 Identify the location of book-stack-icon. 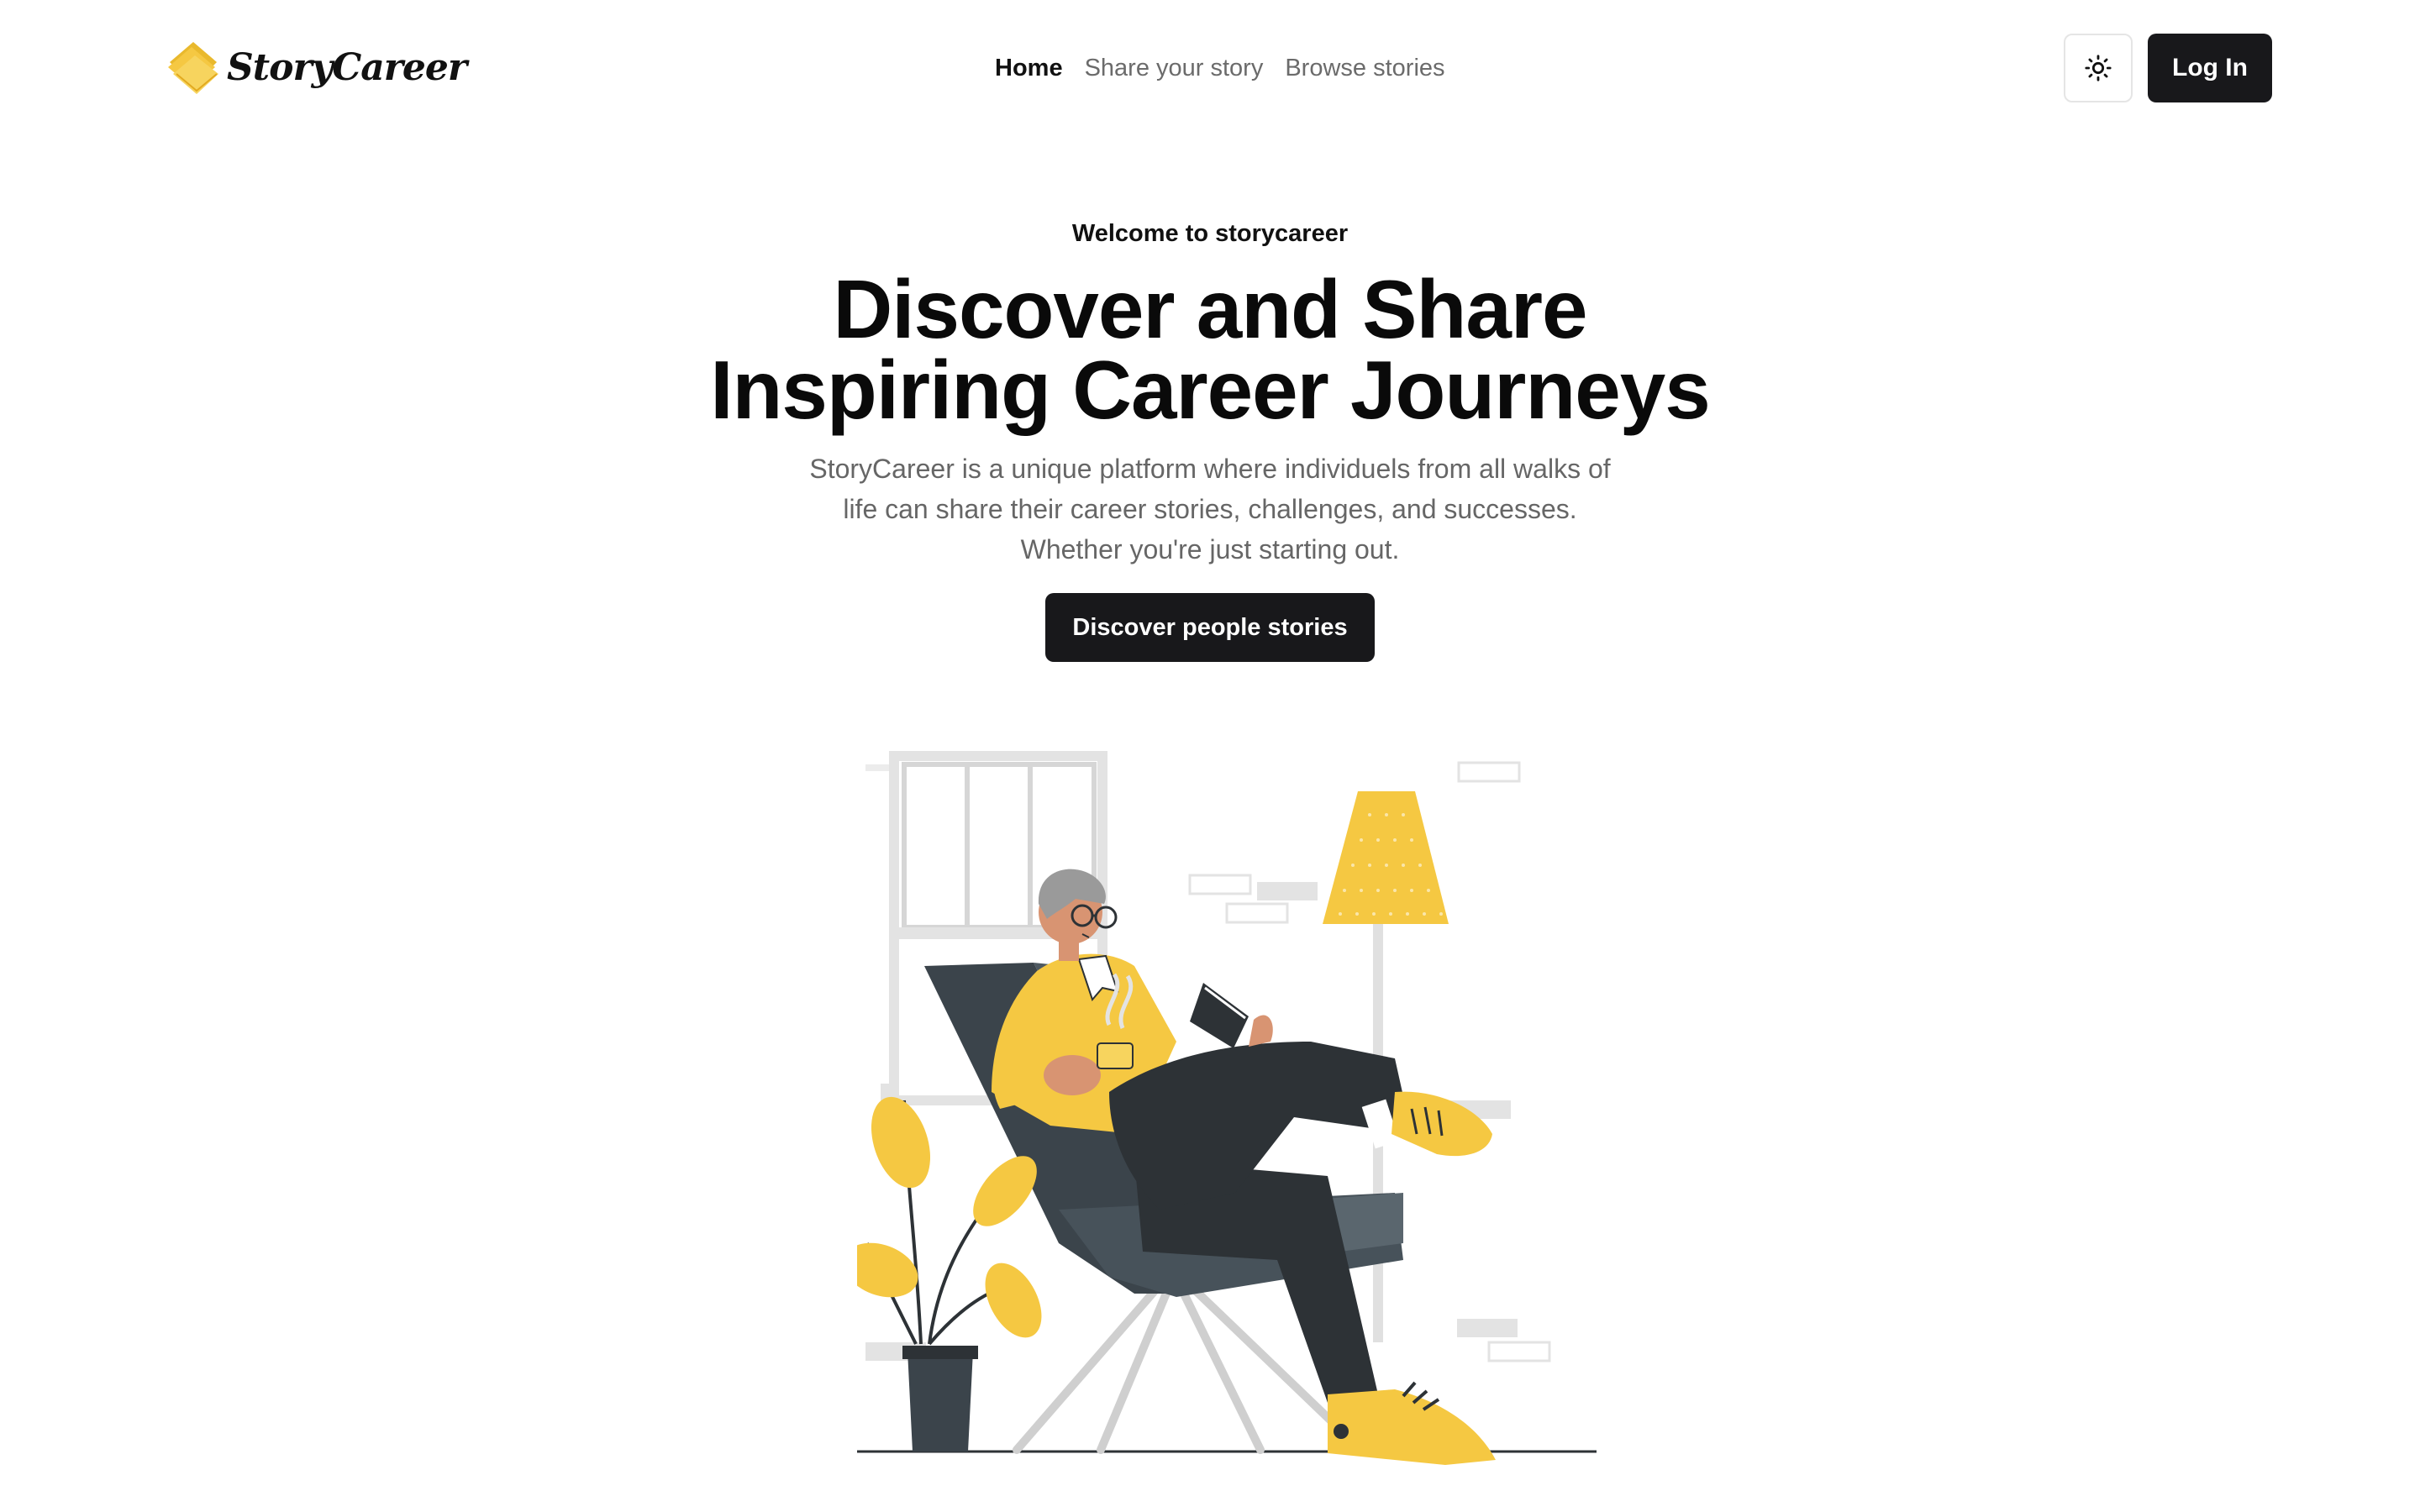
(193, 68).